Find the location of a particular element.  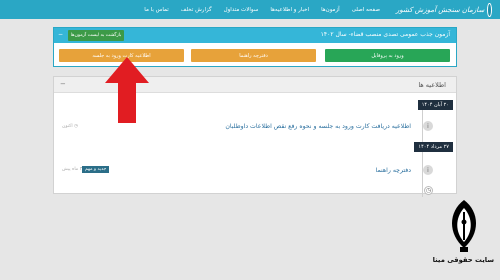

emblem-icon is located at coordinates (489, 9).